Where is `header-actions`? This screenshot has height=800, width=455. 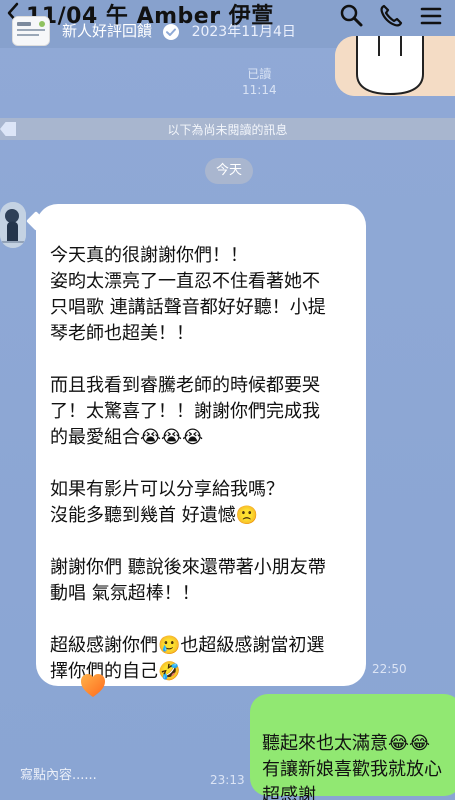 header-actions is located at coordinates (391, 16).